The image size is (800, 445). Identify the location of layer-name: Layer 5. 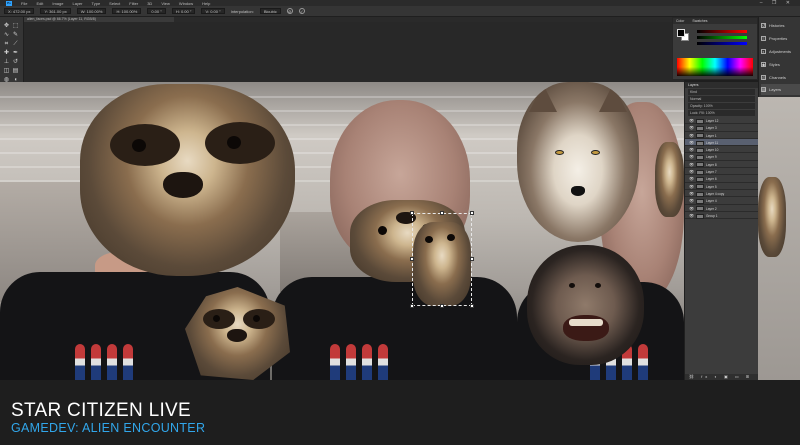
(711, 186).